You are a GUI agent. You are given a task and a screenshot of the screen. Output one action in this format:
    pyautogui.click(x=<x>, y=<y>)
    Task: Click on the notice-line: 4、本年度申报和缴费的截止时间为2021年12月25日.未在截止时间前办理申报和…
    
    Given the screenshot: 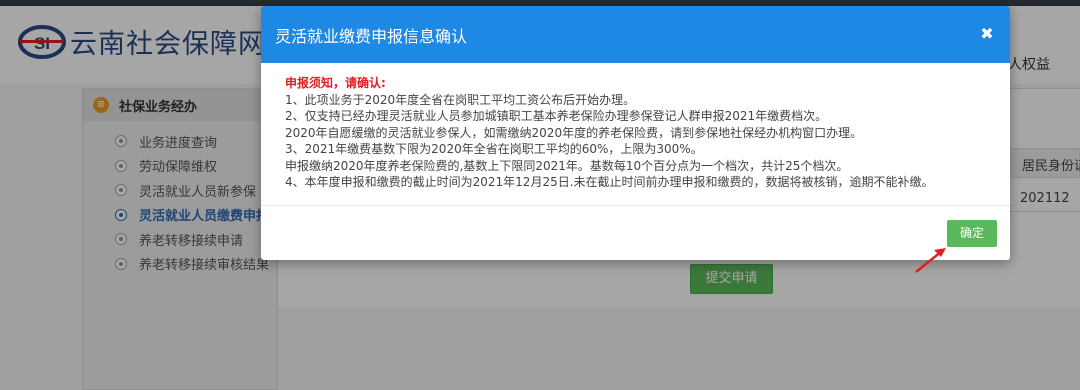 What is the action you would take?
    pyautogui.click(x=609, y=182)
    